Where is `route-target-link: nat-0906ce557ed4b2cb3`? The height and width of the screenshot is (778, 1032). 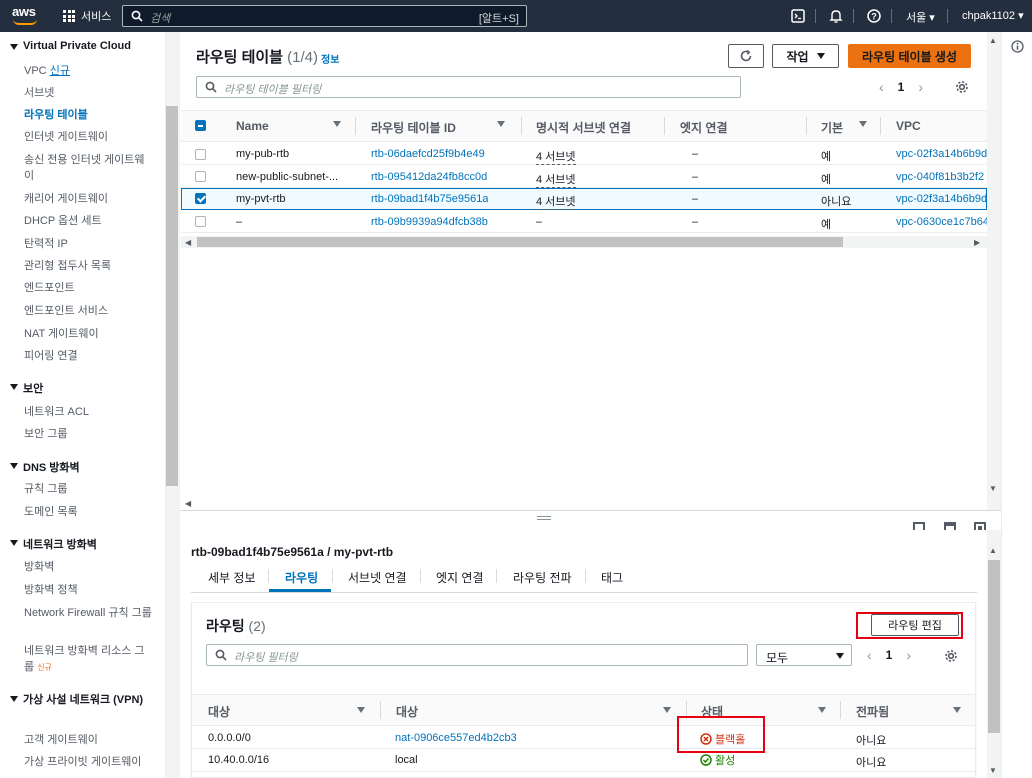 route-target-link: nat-0906ce557ed4b2cb3 is located at coordinates (456, 738).